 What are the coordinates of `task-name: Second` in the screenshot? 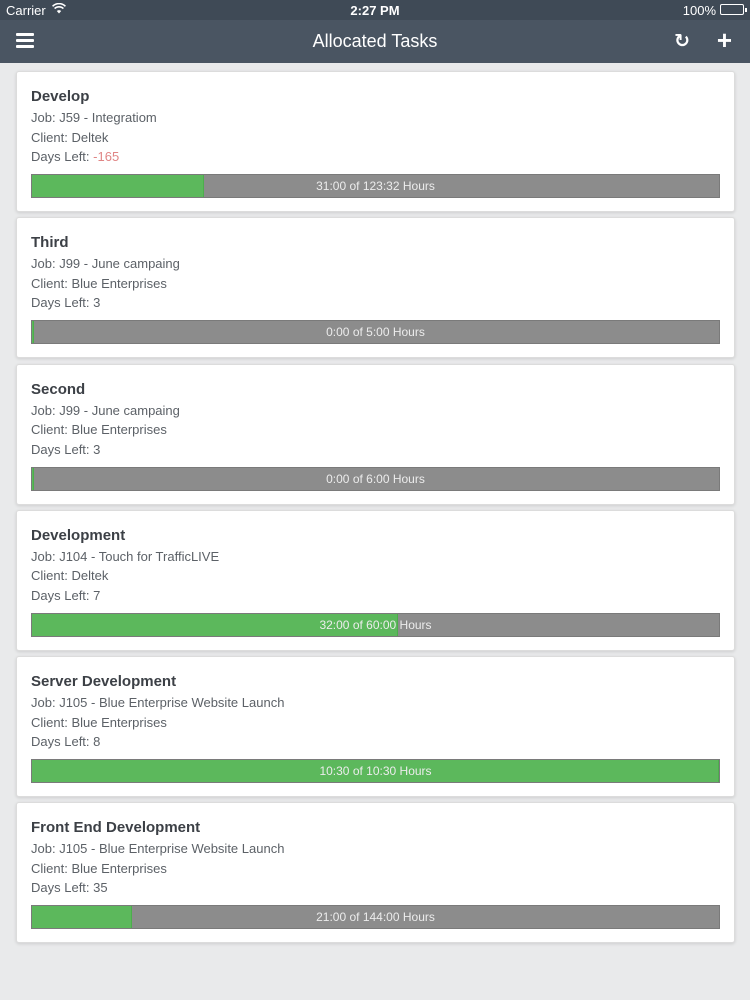 It's located at (58, 389).